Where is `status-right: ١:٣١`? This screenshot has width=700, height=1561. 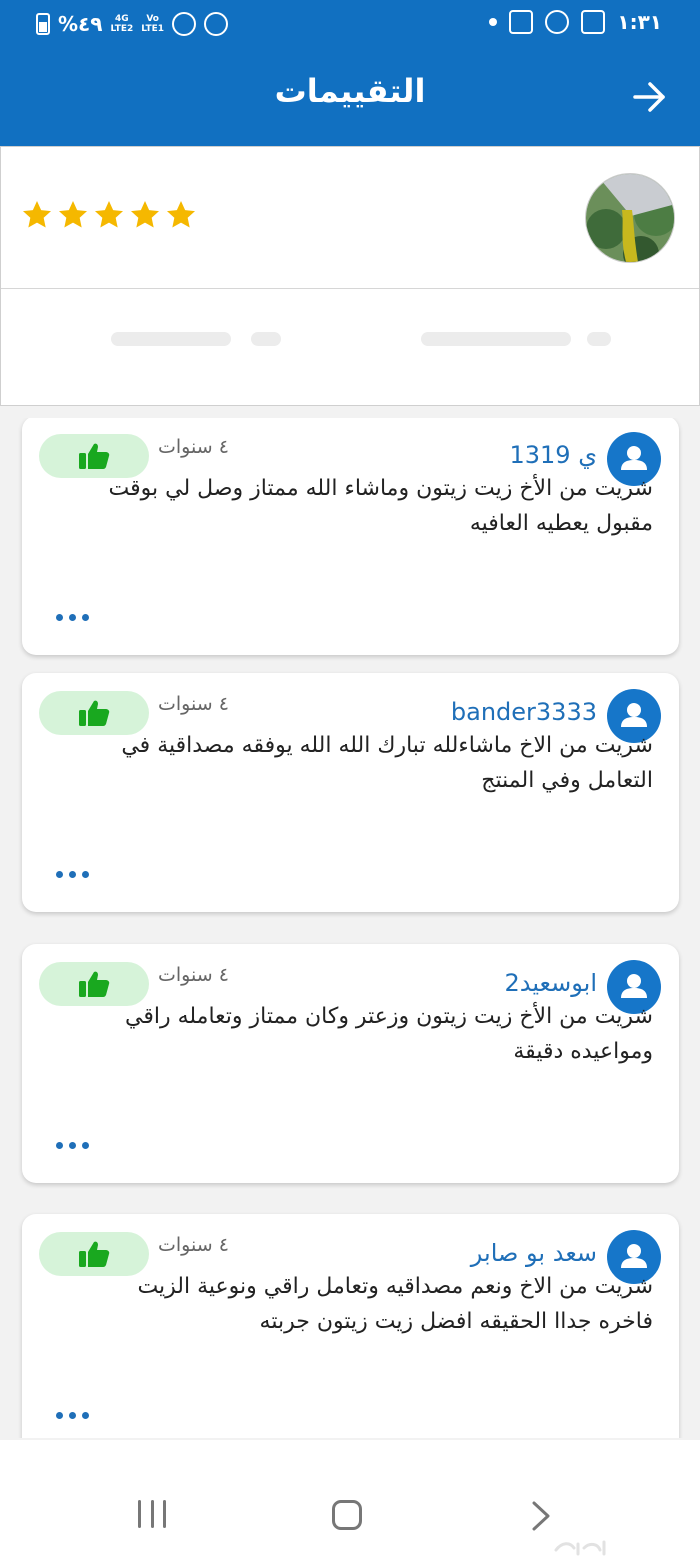 status-right: ١:٣١ is located at coordinates (575, 22).